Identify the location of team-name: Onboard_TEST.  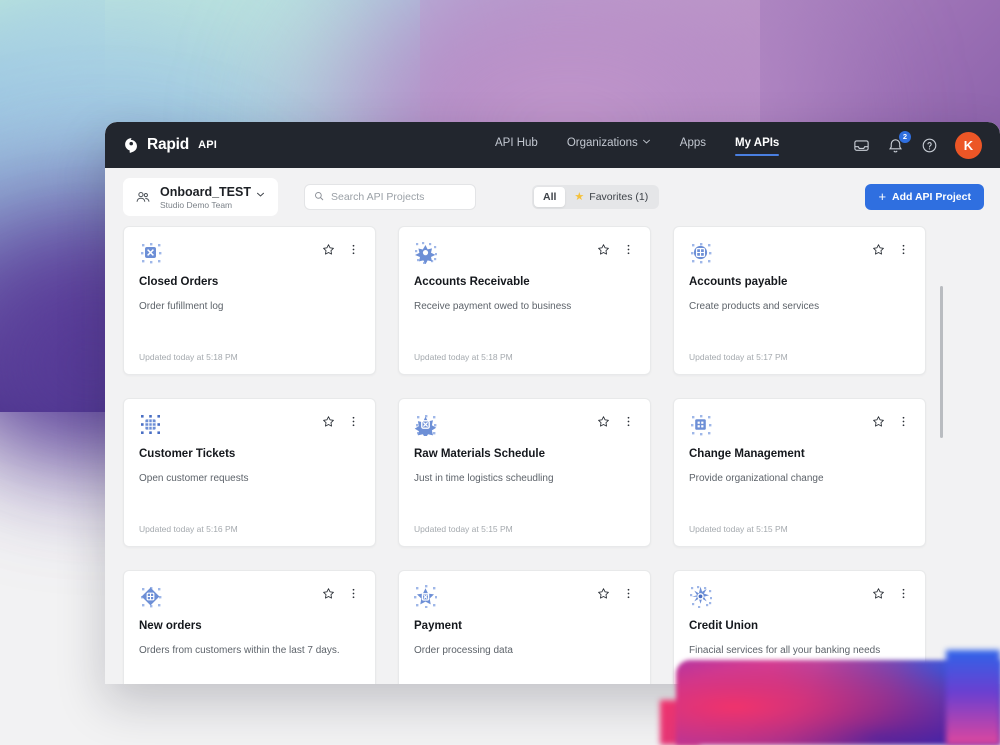
(212, 192).